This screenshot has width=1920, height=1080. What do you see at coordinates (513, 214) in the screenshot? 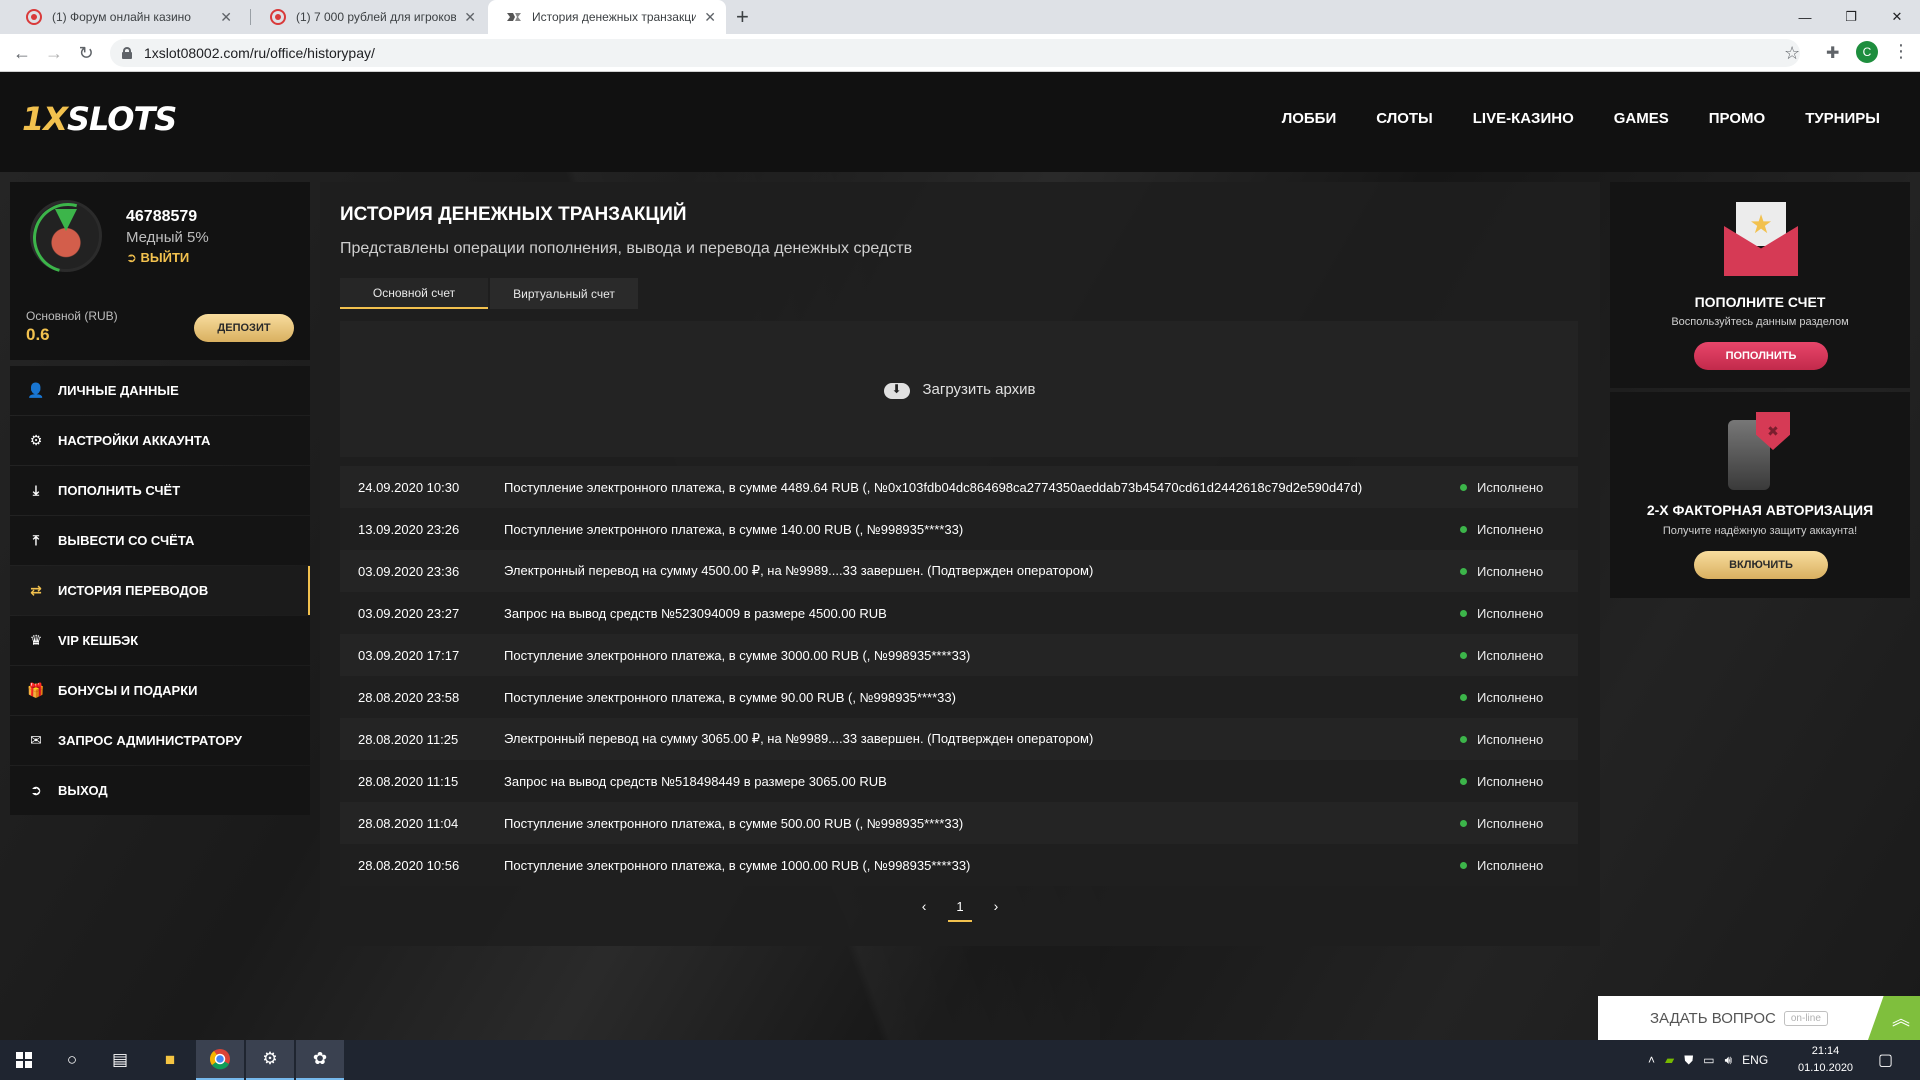
I see `page-title: ИСТОРИЯ ДЕНЕЖНЫХ ТРАНЗАКЦИЙ` at bounding box center [513, 214].